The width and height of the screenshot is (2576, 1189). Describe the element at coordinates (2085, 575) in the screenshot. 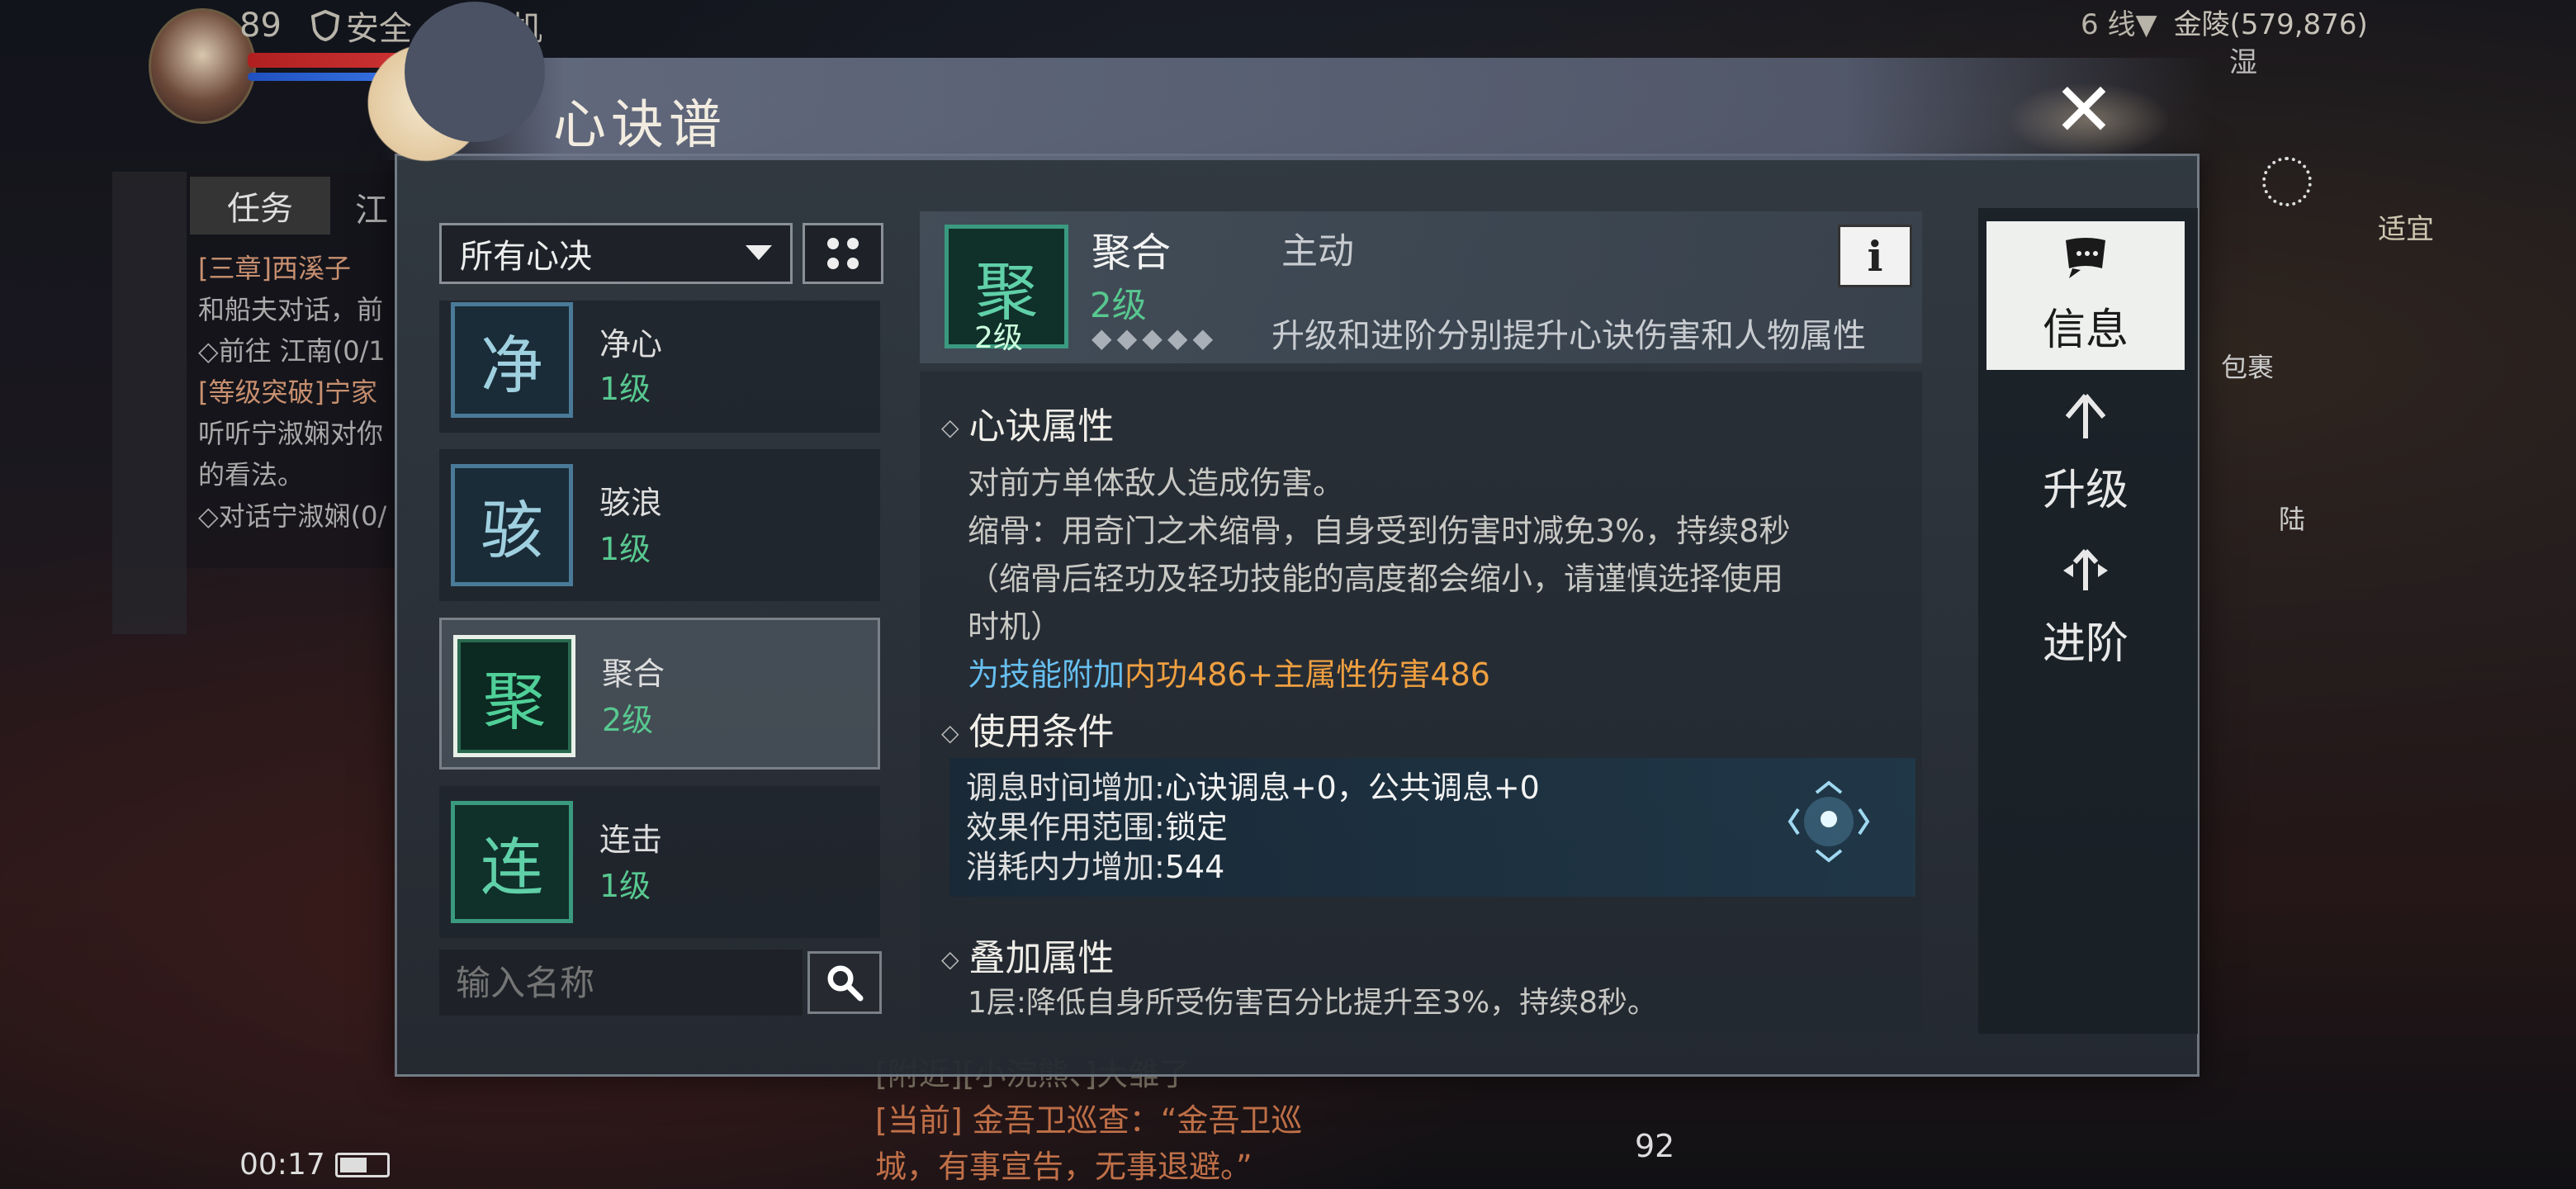

I see `advance-icon` at that location.